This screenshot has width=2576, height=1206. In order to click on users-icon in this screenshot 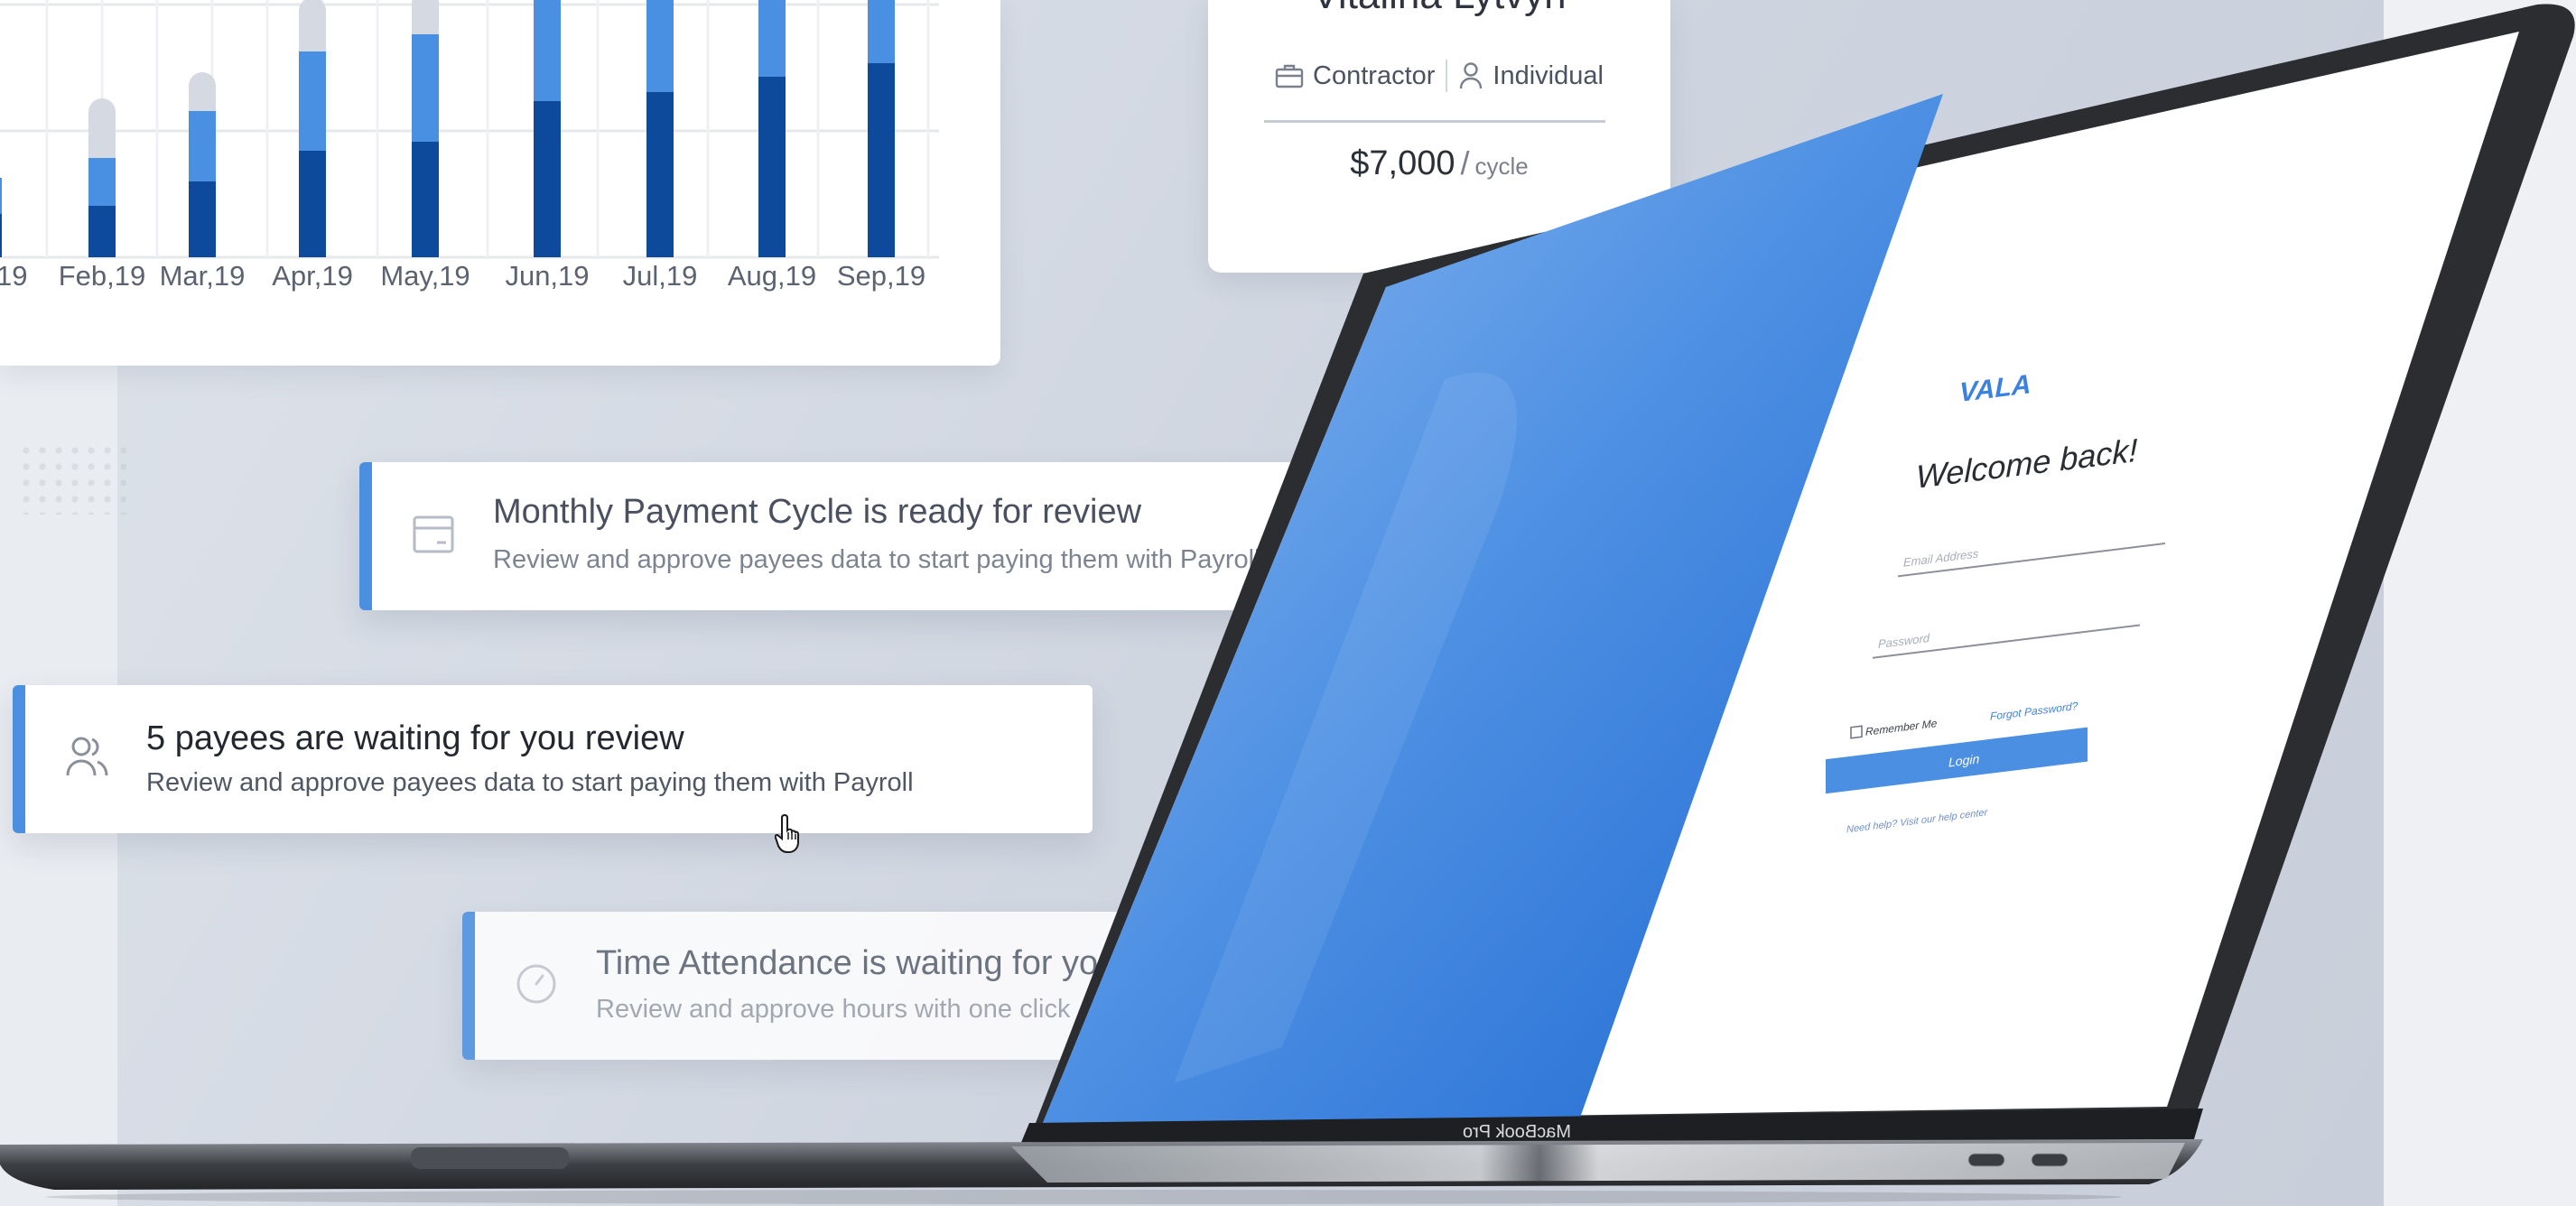, I will do `click(87, 757)`.